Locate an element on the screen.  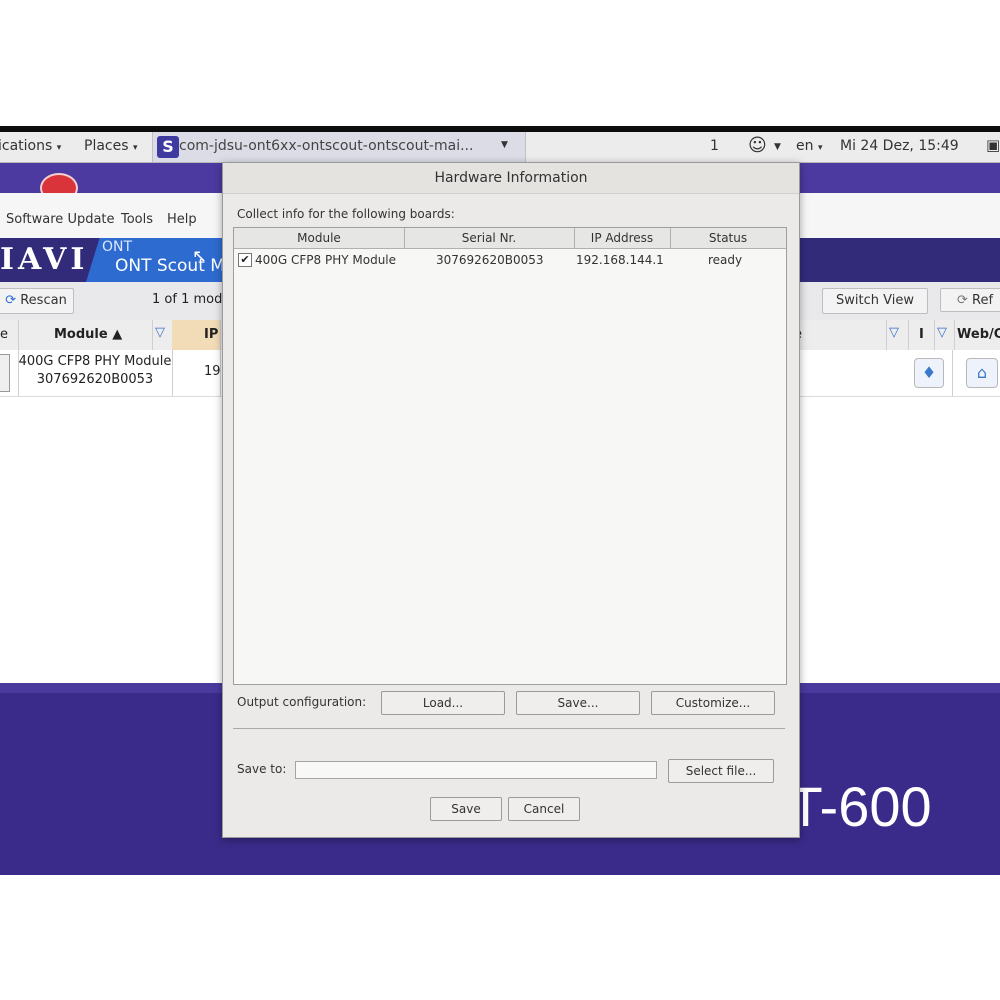
board-ip-address: 192.168.144.1 is located at coordinates (620, 260).